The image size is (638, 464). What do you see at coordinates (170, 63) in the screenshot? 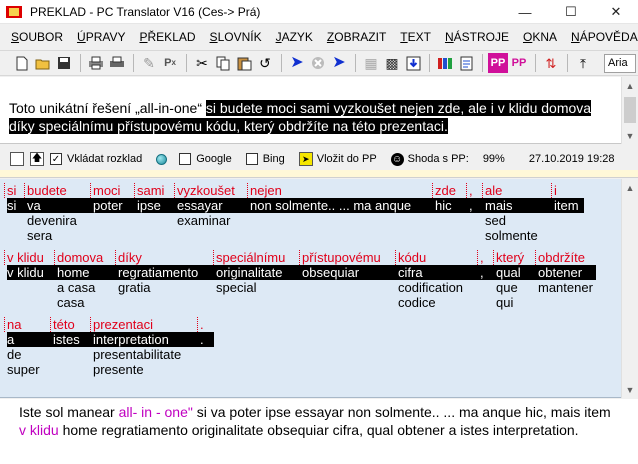
I see `clear-format-icon: Px` at bounding box center [170, 63].